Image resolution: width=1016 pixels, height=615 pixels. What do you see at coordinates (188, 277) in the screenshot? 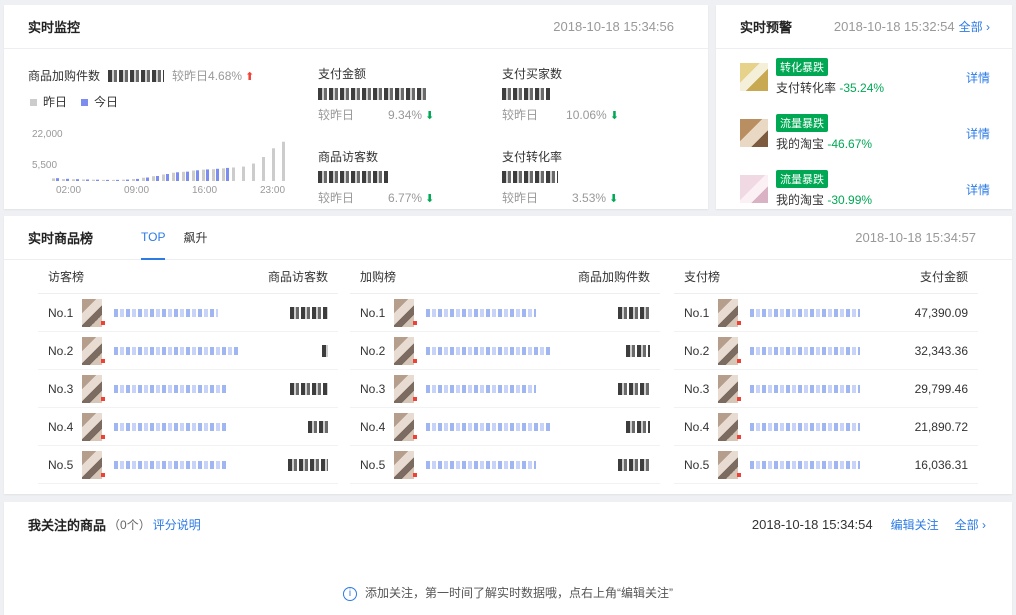
I see `visitor-rank-header: 访客榜 商品访客数` at bounding box center [188, 277].